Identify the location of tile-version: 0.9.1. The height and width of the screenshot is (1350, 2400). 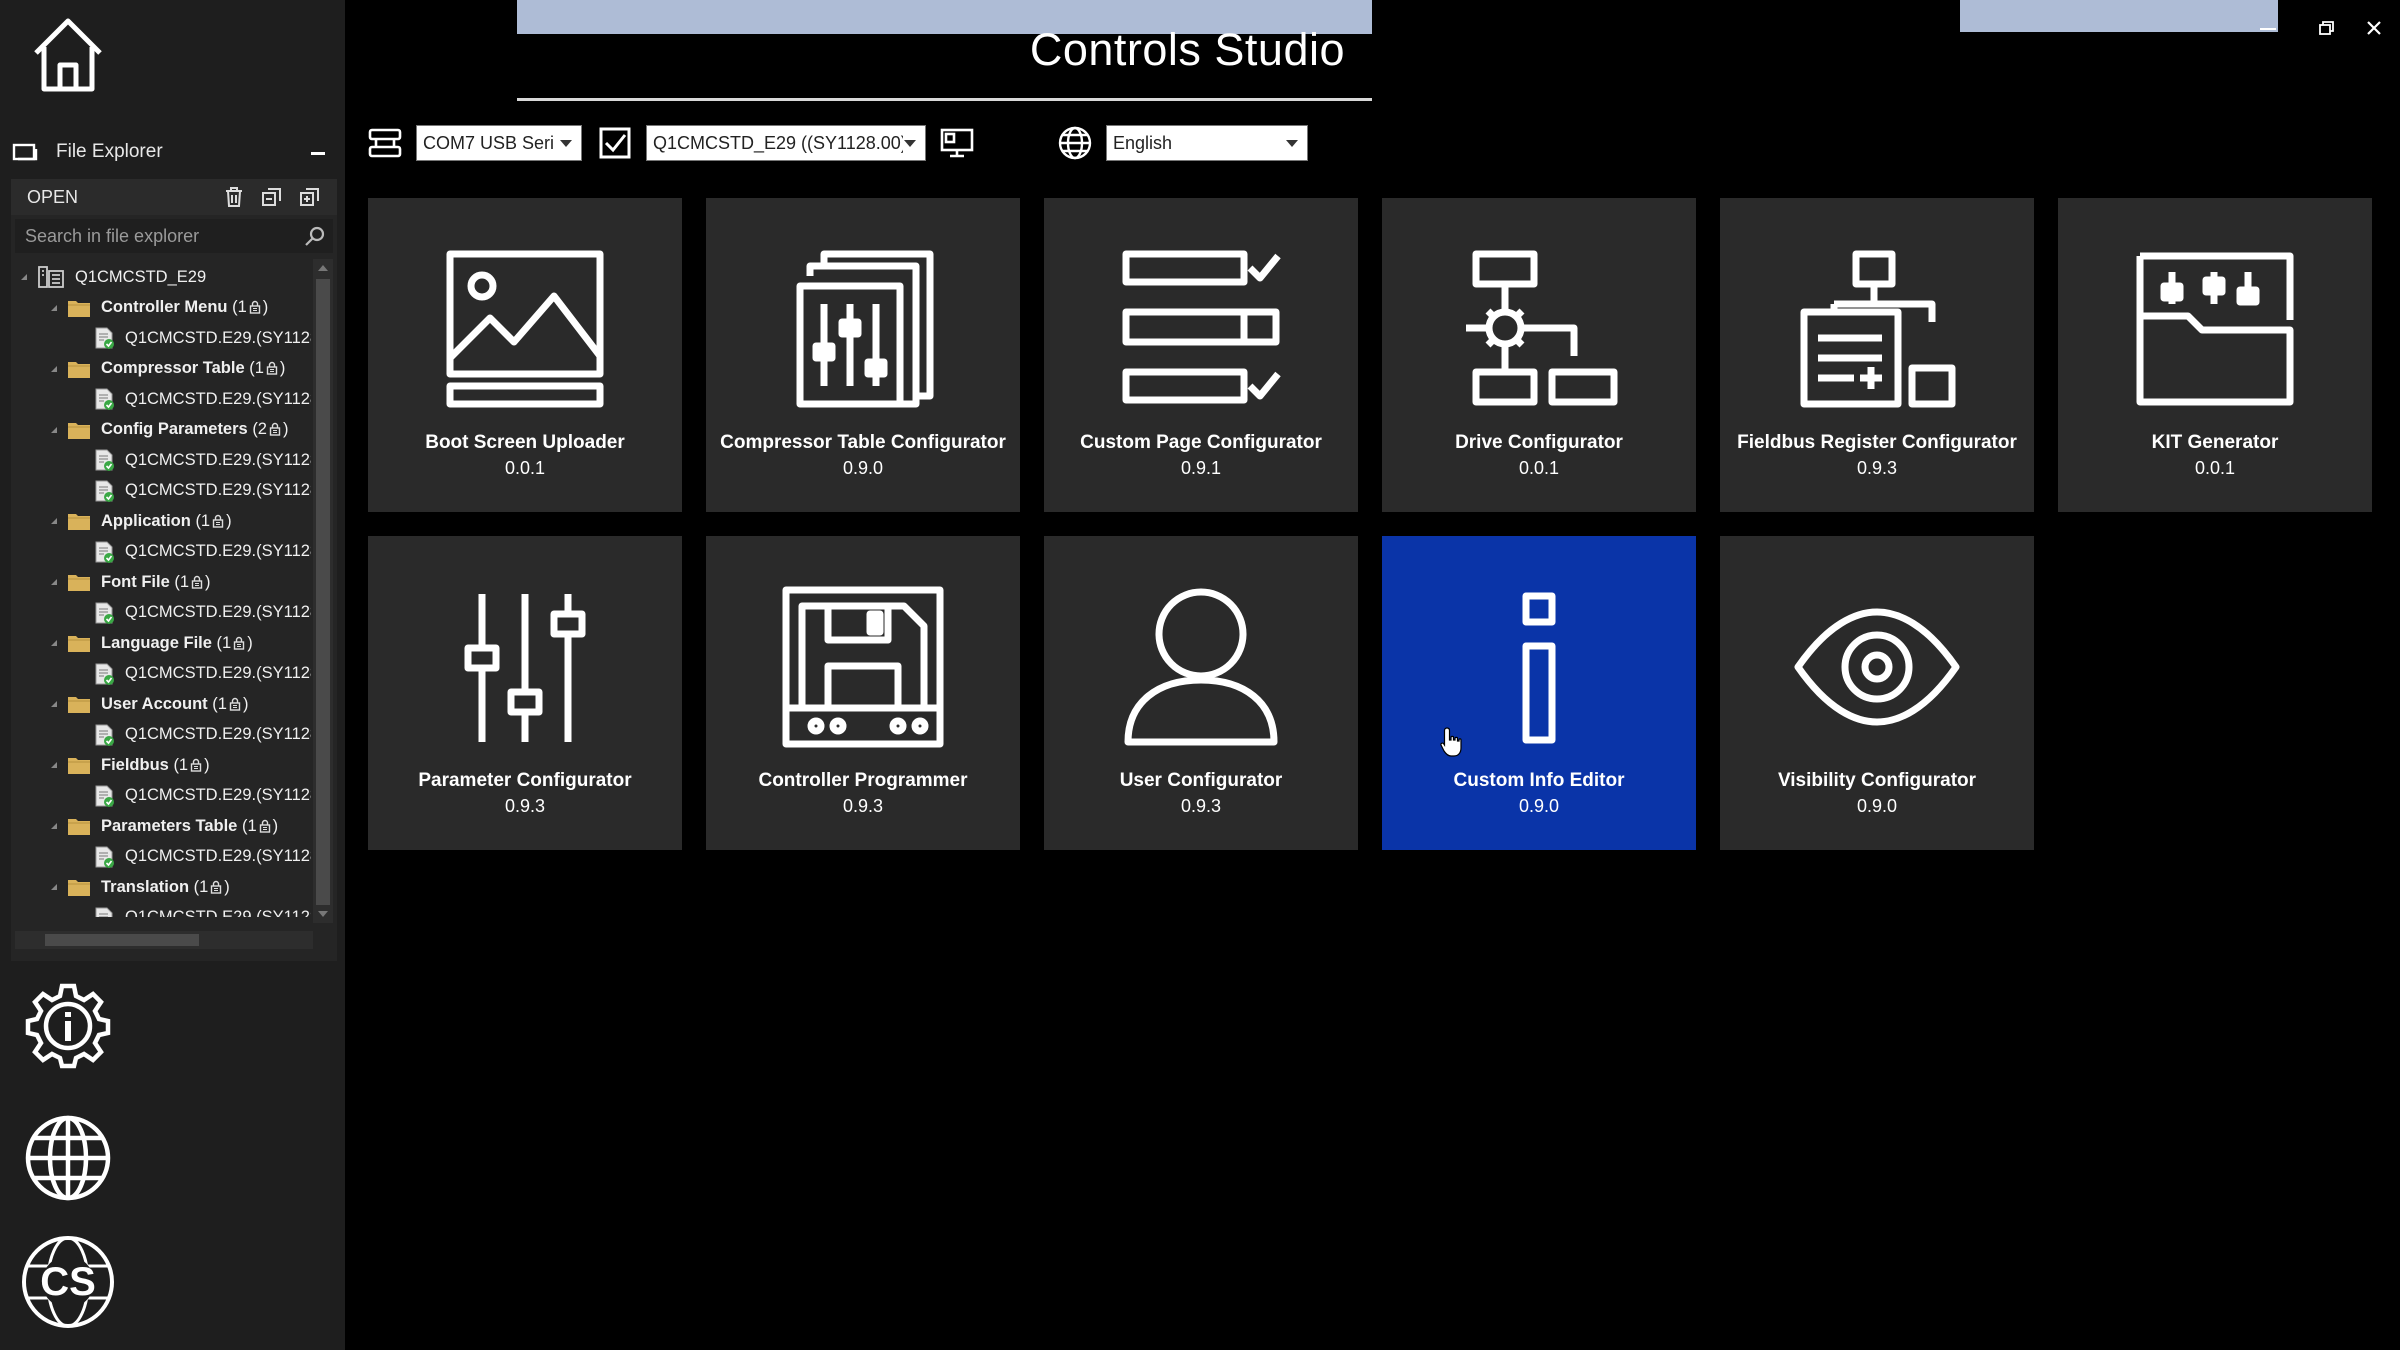
(1201, 468).